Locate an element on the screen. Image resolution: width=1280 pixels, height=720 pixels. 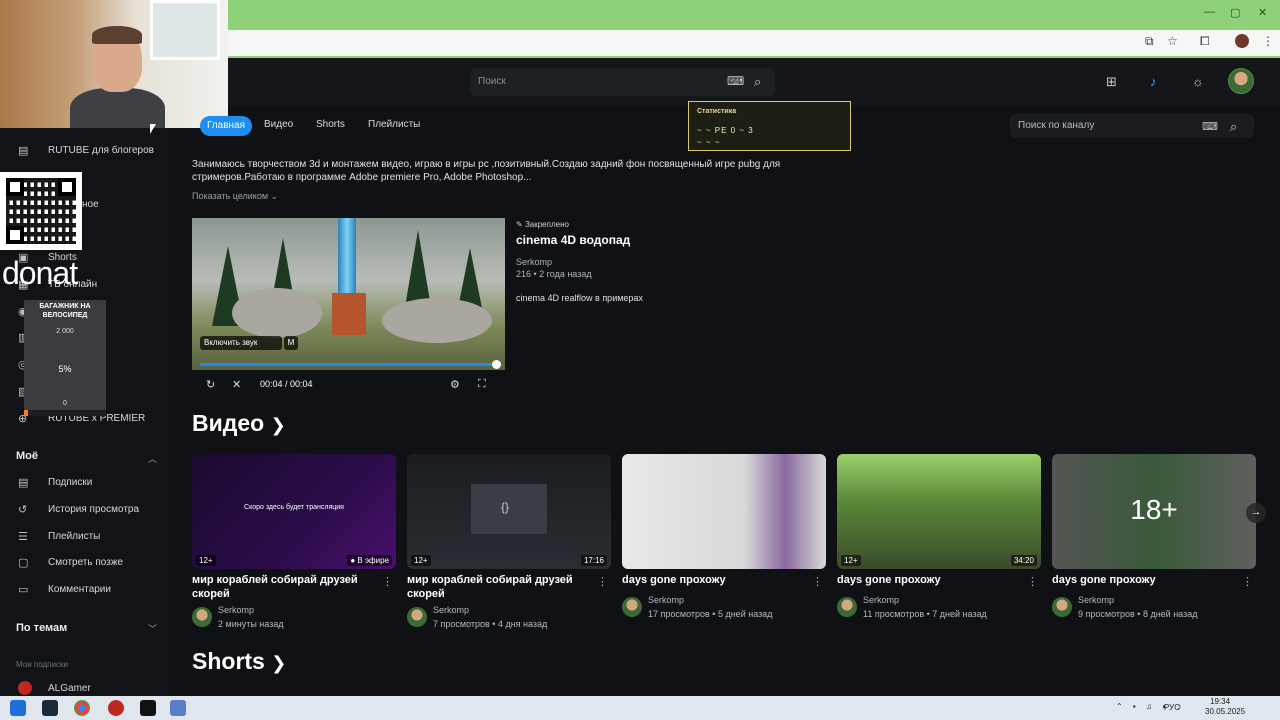
sidebar-item-label: История просмотра is located at coordinates (94, 509).